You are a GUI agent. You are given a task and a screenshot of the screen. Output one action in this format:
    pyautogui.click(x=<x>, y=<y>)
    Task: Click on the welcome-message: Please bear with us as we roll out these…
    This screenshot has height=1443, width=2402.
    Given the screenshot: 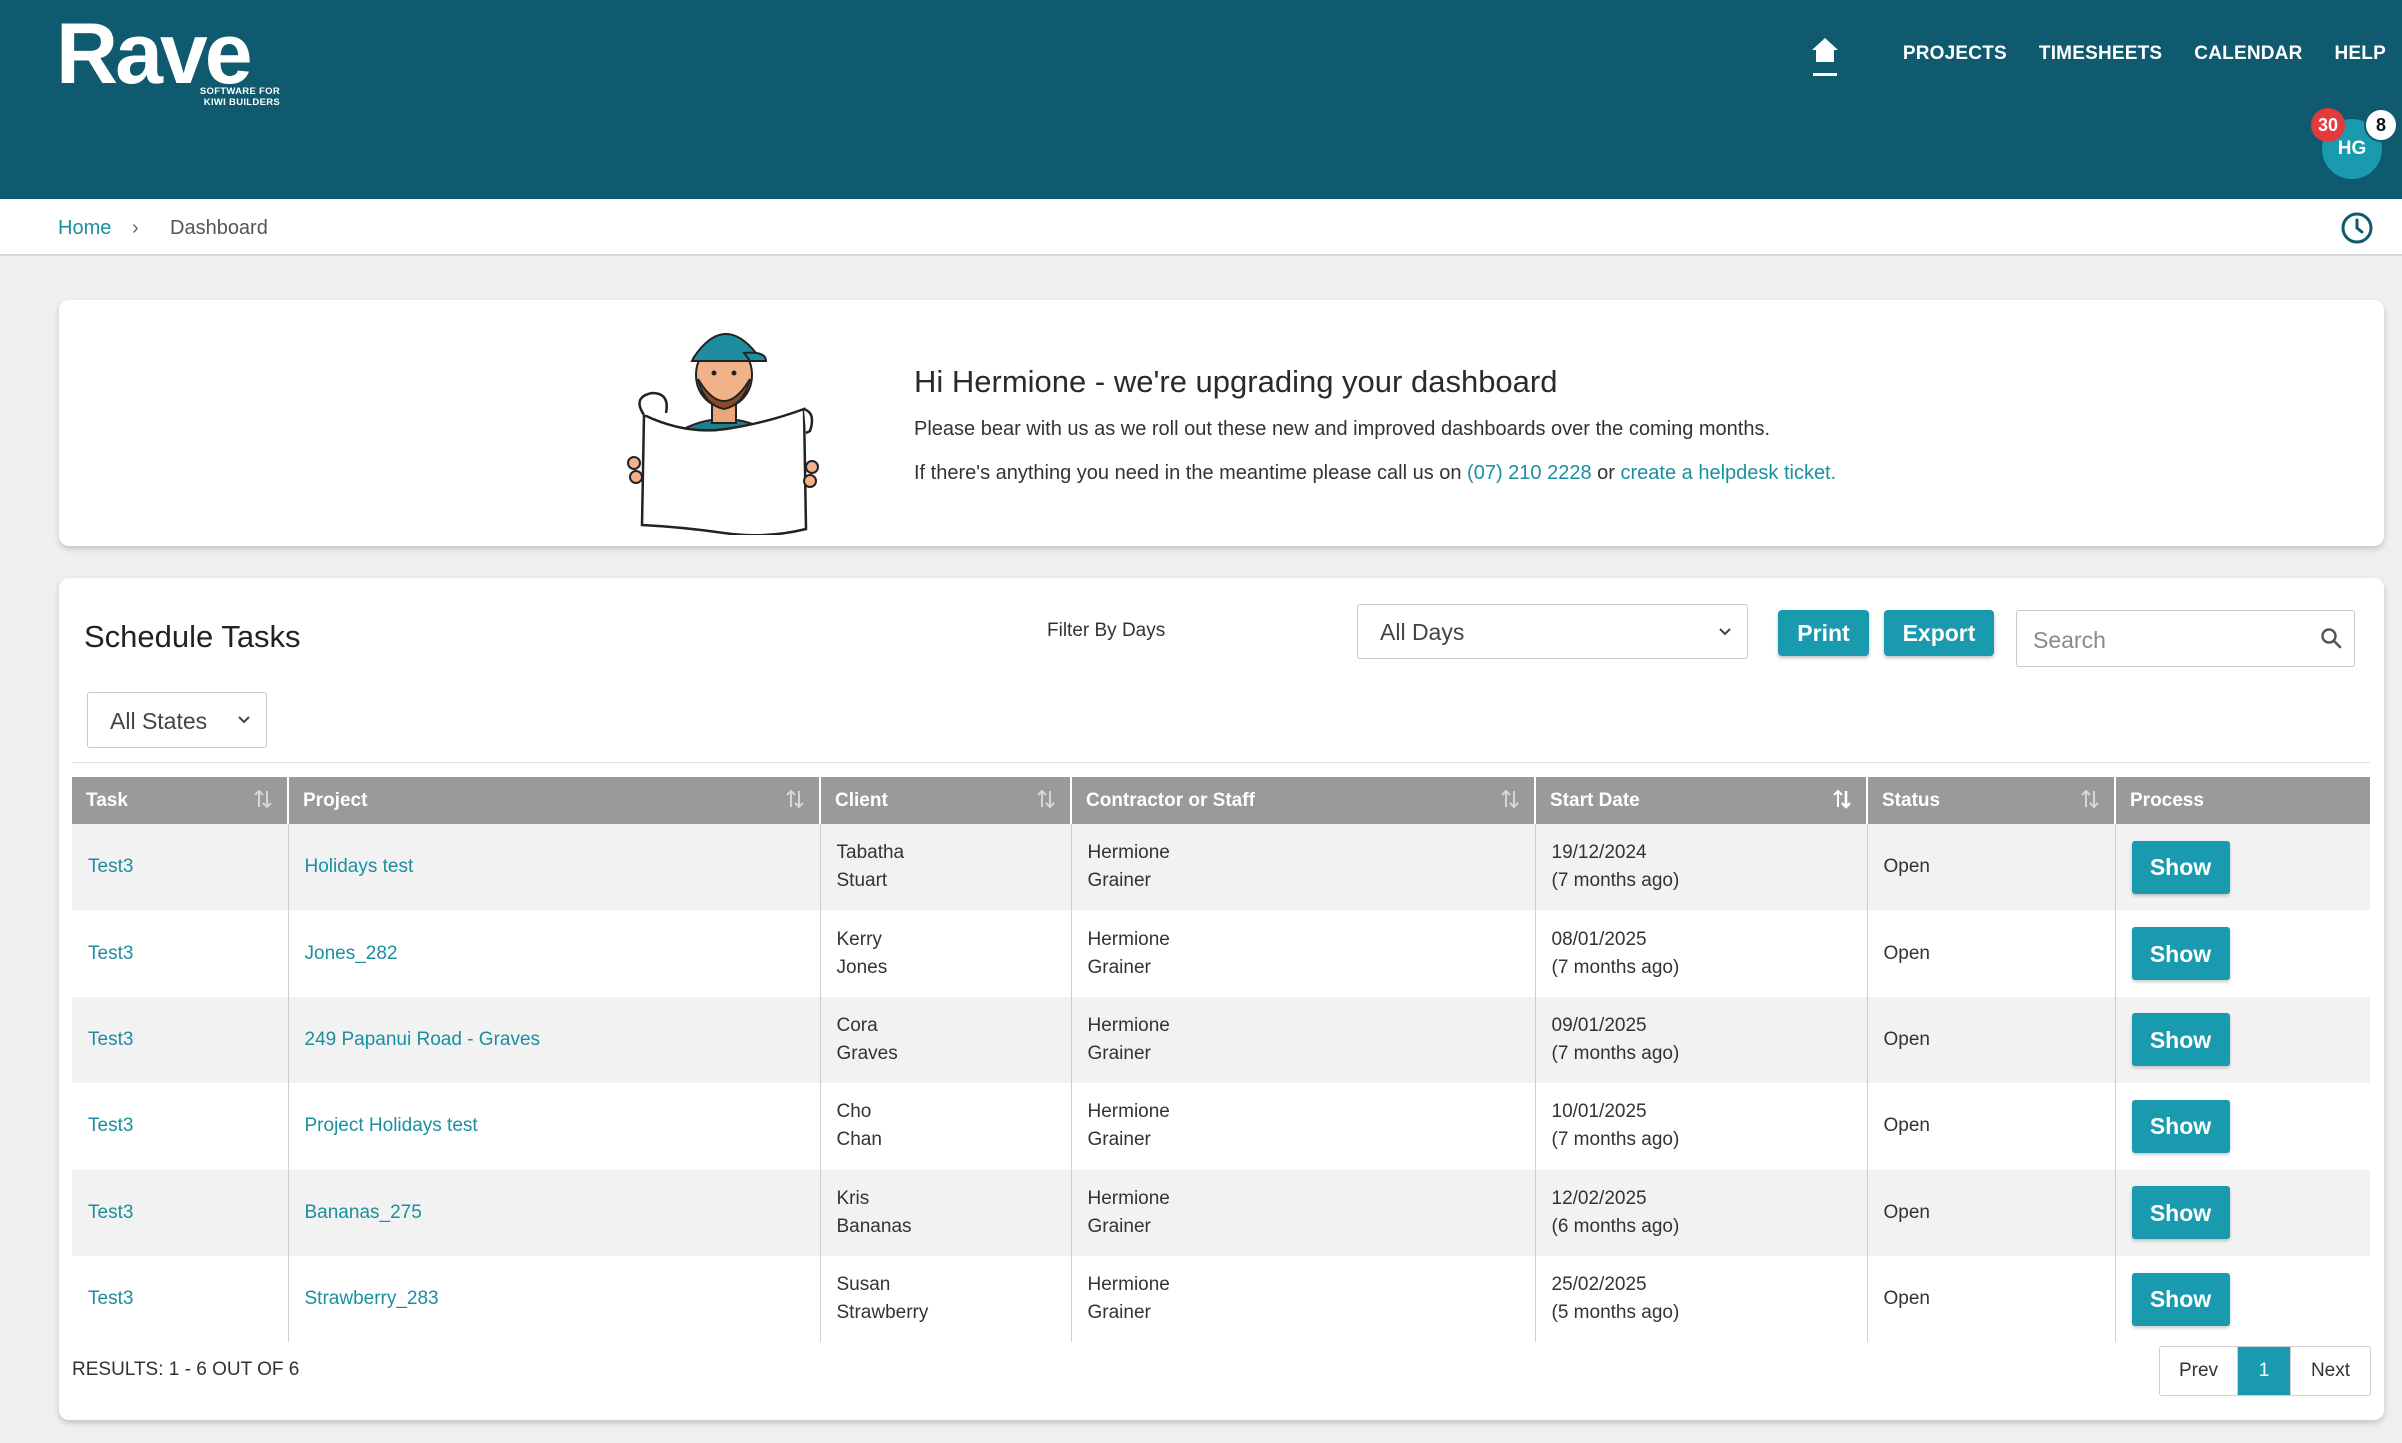 What is the action you would take?
    pyautogui.click(x=1342, y=429)
    